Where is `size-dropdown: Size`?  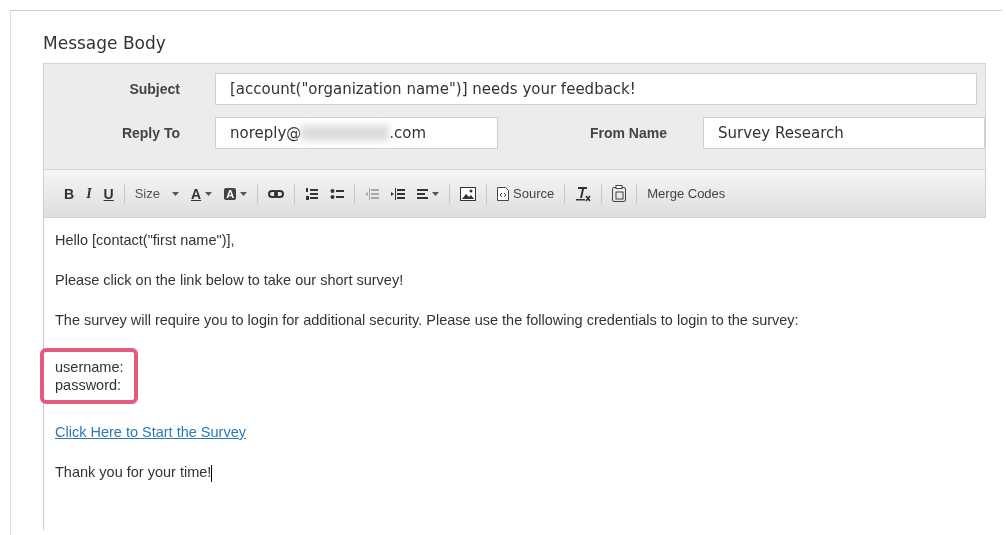
size-dropdown: Size is located at coordinates (156, 193).